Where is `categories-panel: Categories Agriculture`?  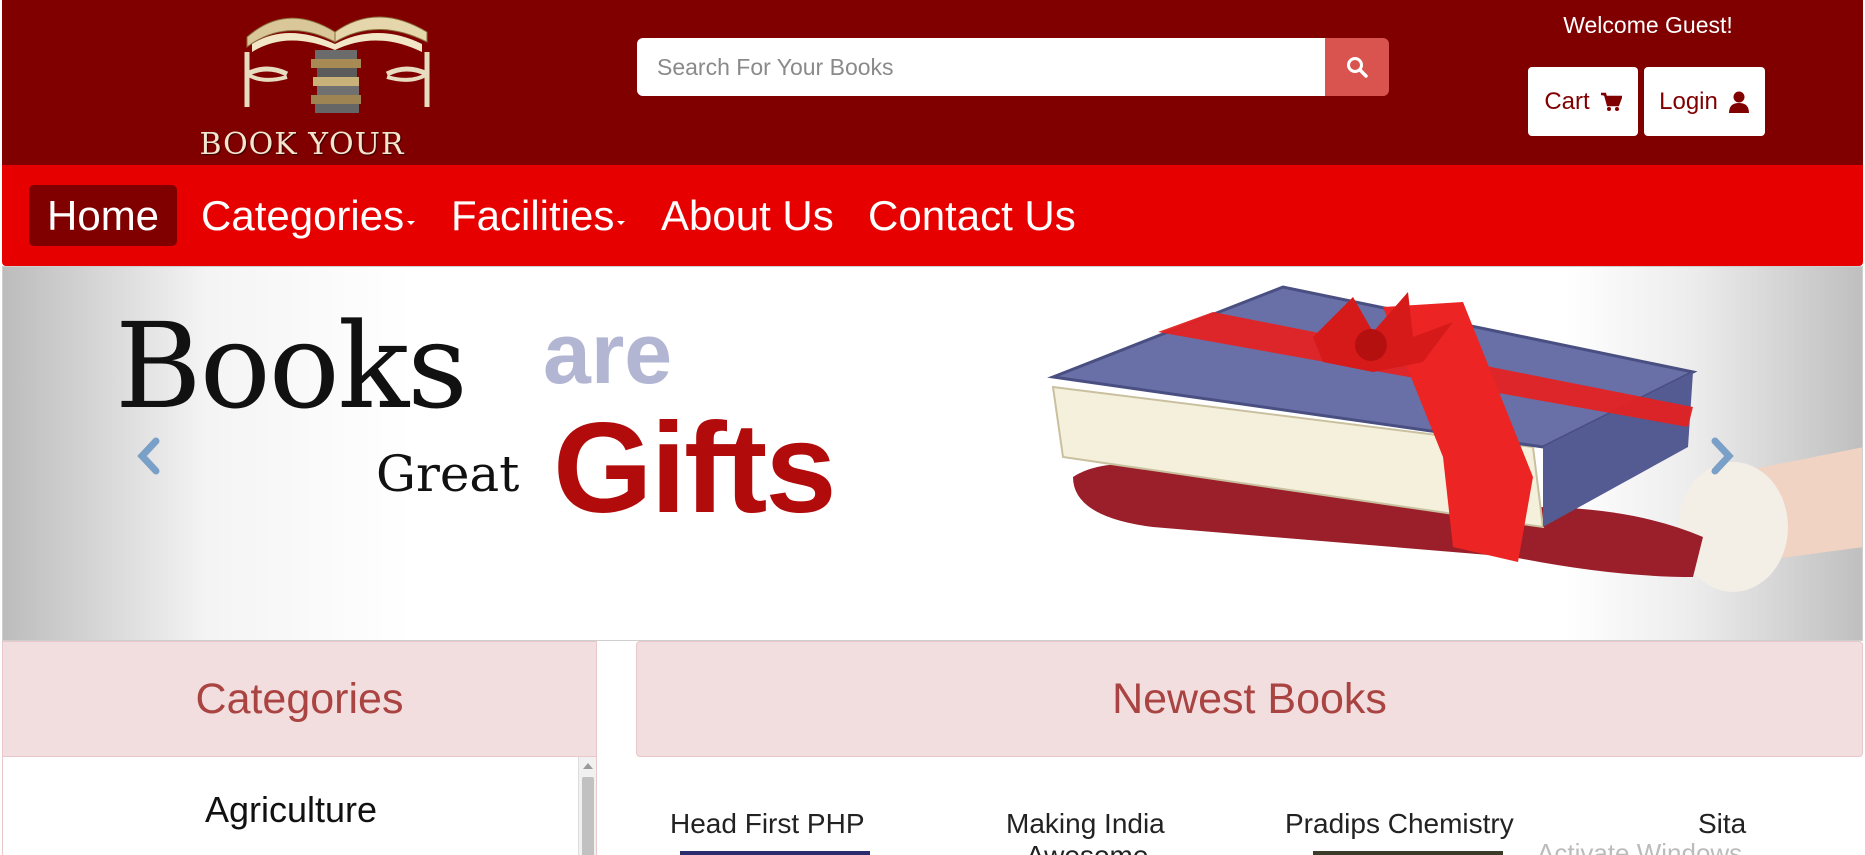
categories-panel: Categories Agriculture is located at coordinates (299, 748).